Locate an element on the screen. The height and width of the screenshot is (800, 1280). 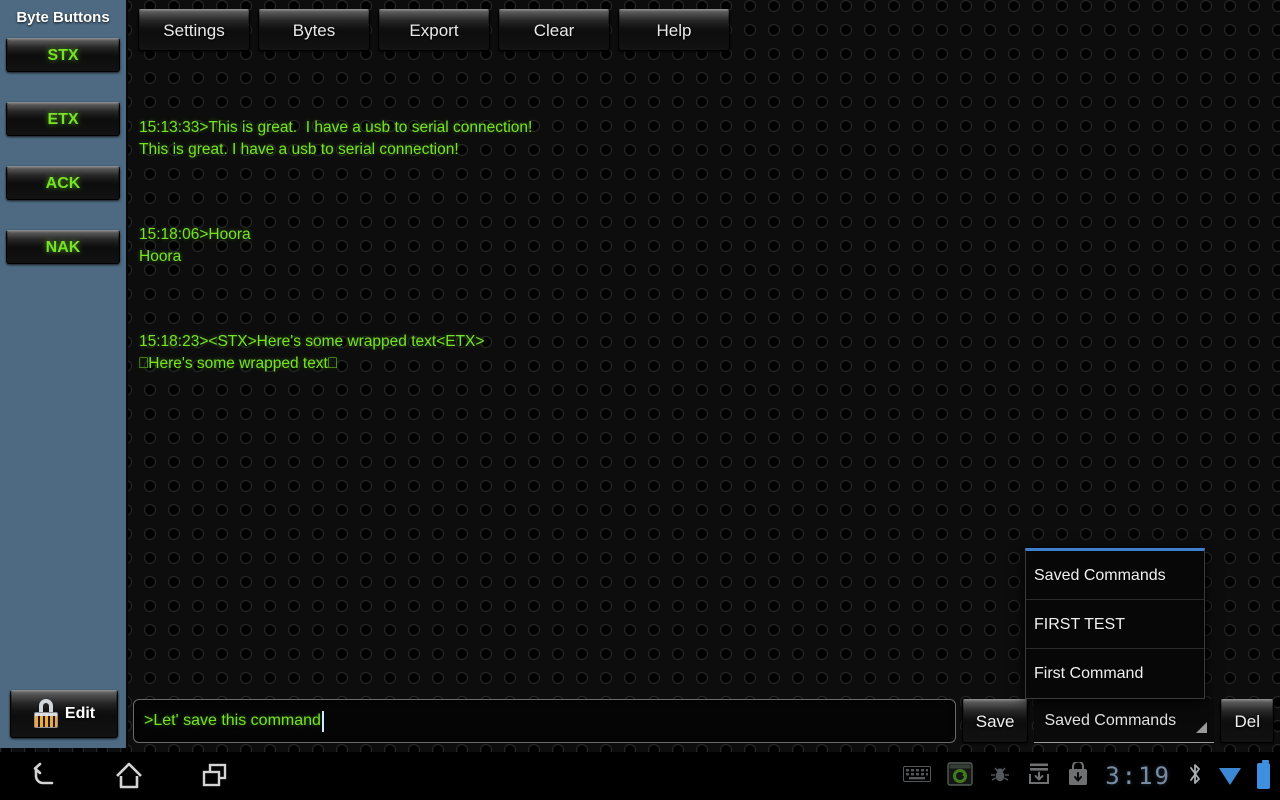
byte-button-list: STX ETX ACK NAK is located at coordinates (63, 149).